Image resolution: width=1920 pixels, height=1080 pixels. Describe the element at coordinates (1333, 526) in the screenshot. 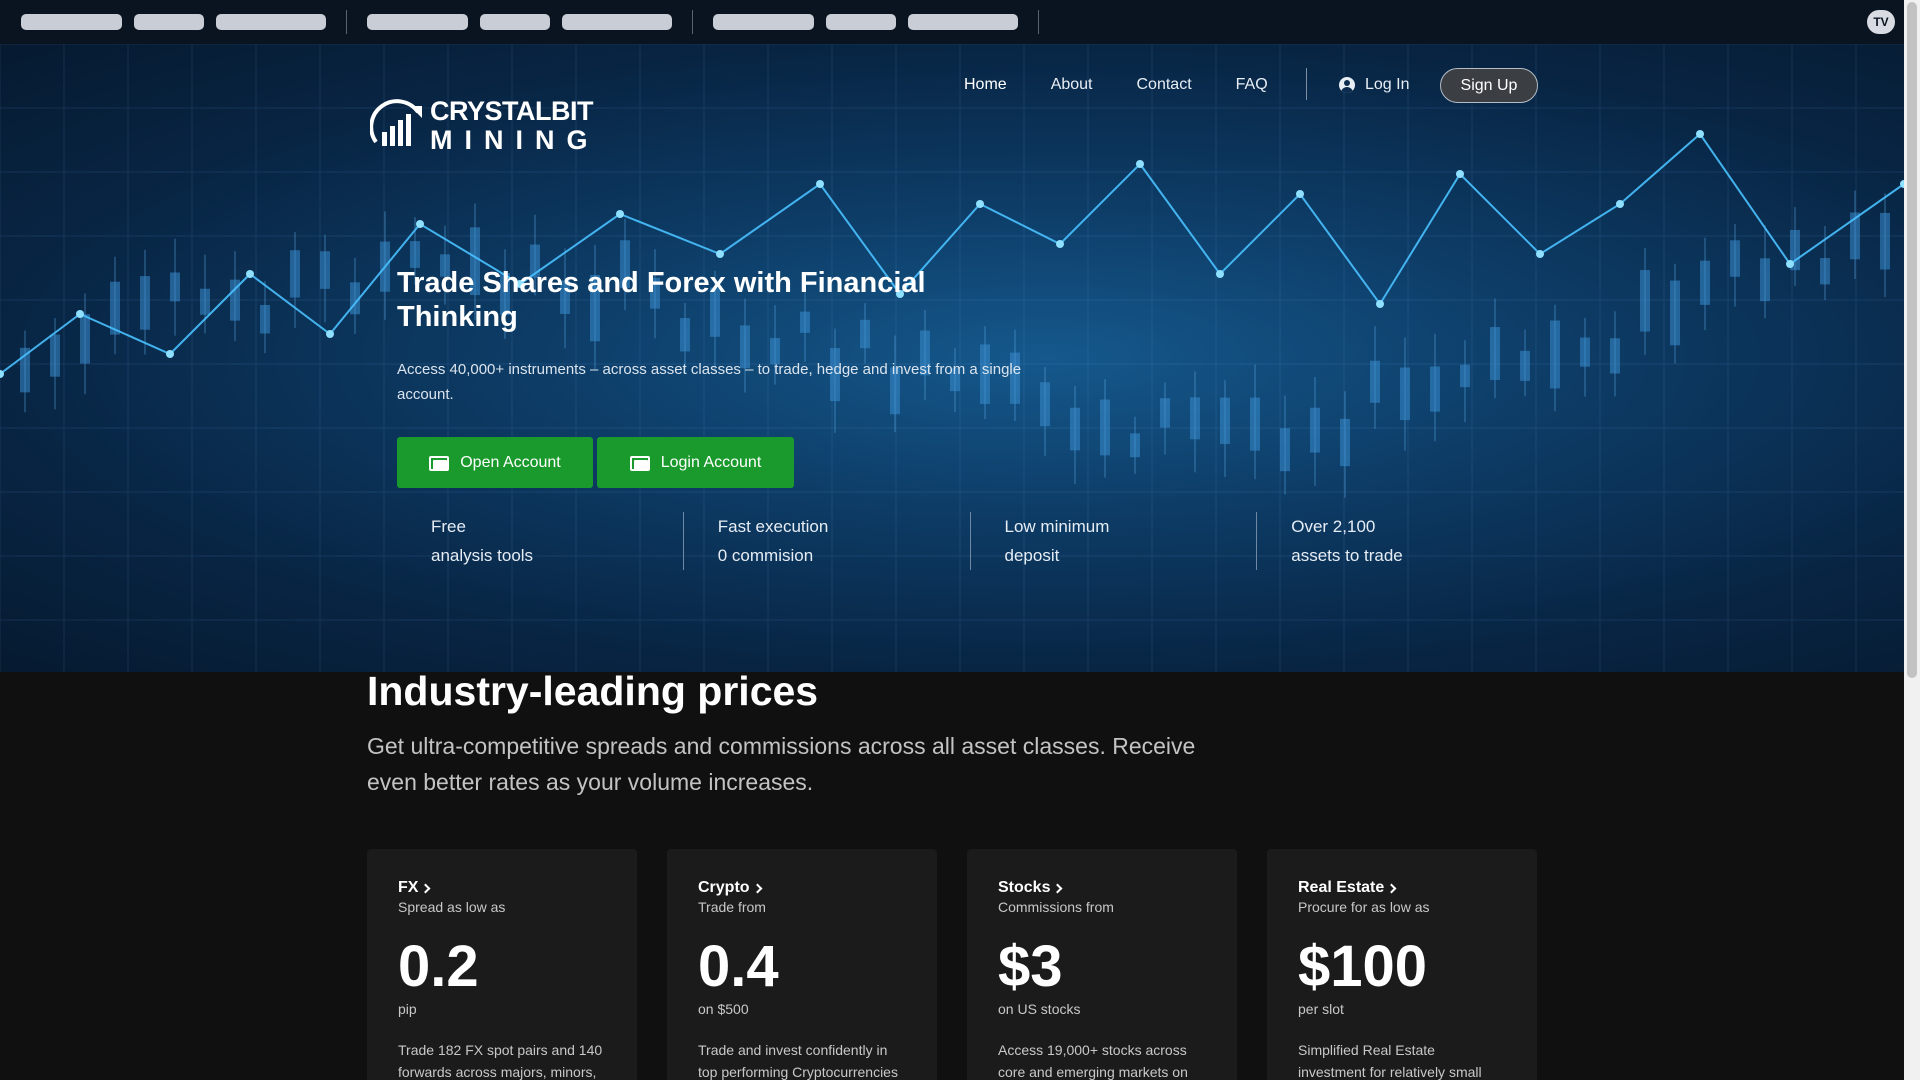

I see `feature-line: Over 2,100` at that location.